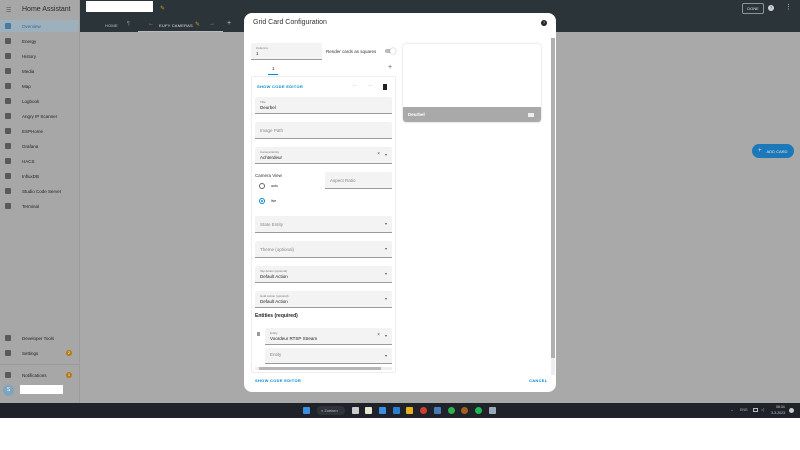 The height and width of the screenshot is (450, 800). I want to click on horizontal-scrollbar, so click(323, 368).